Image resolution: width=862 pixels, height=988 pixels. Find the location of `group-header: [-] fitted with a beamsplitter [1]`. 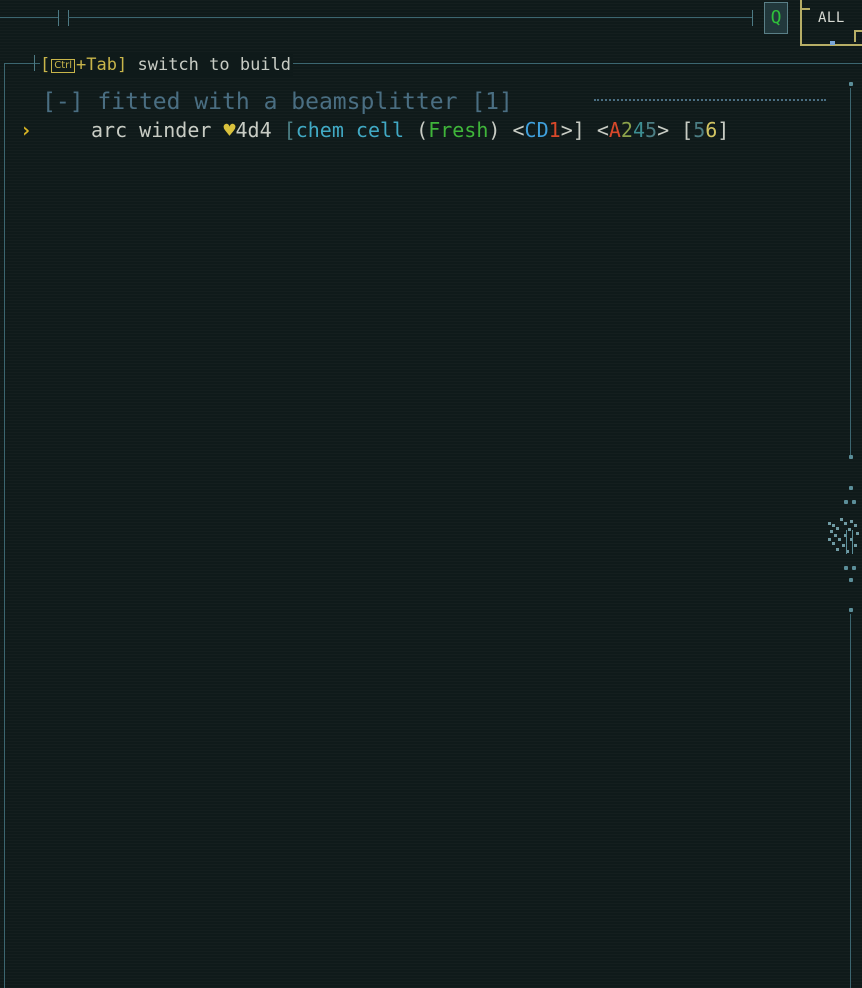

group-header: [-] fitted with a beamsplitter [1] is located at coordinates (277, 102).